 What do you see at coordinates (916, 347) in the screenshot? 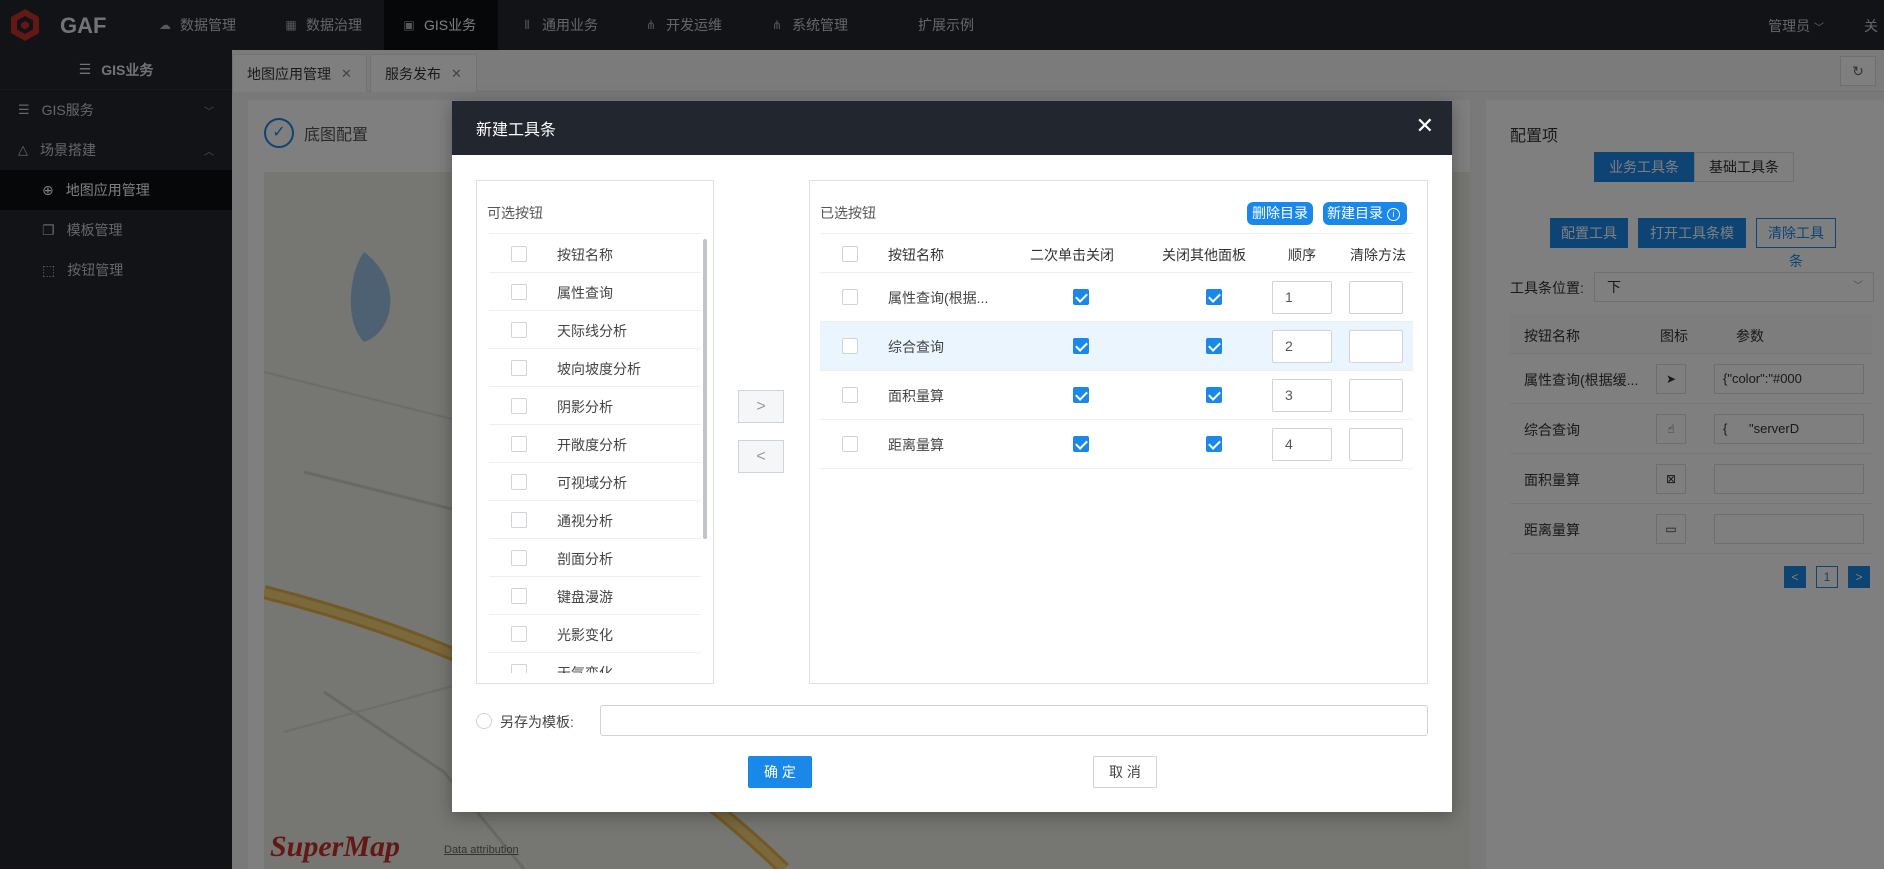
I see `row-name: 综合查询` at bounding box center [916, 347].